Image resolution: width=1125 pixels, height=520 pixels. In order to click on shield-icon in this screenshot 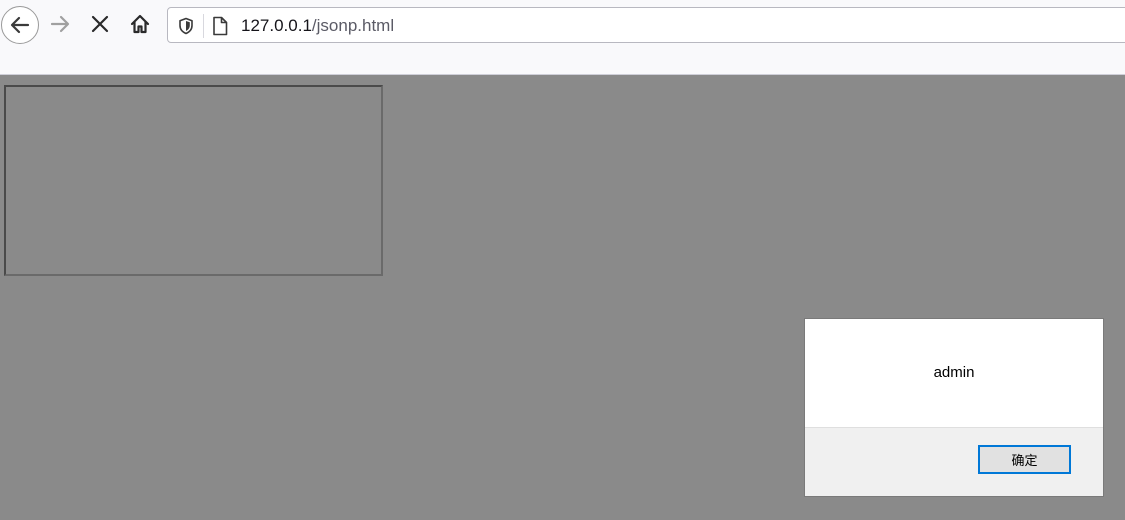, I will do `click(186, 26)`.